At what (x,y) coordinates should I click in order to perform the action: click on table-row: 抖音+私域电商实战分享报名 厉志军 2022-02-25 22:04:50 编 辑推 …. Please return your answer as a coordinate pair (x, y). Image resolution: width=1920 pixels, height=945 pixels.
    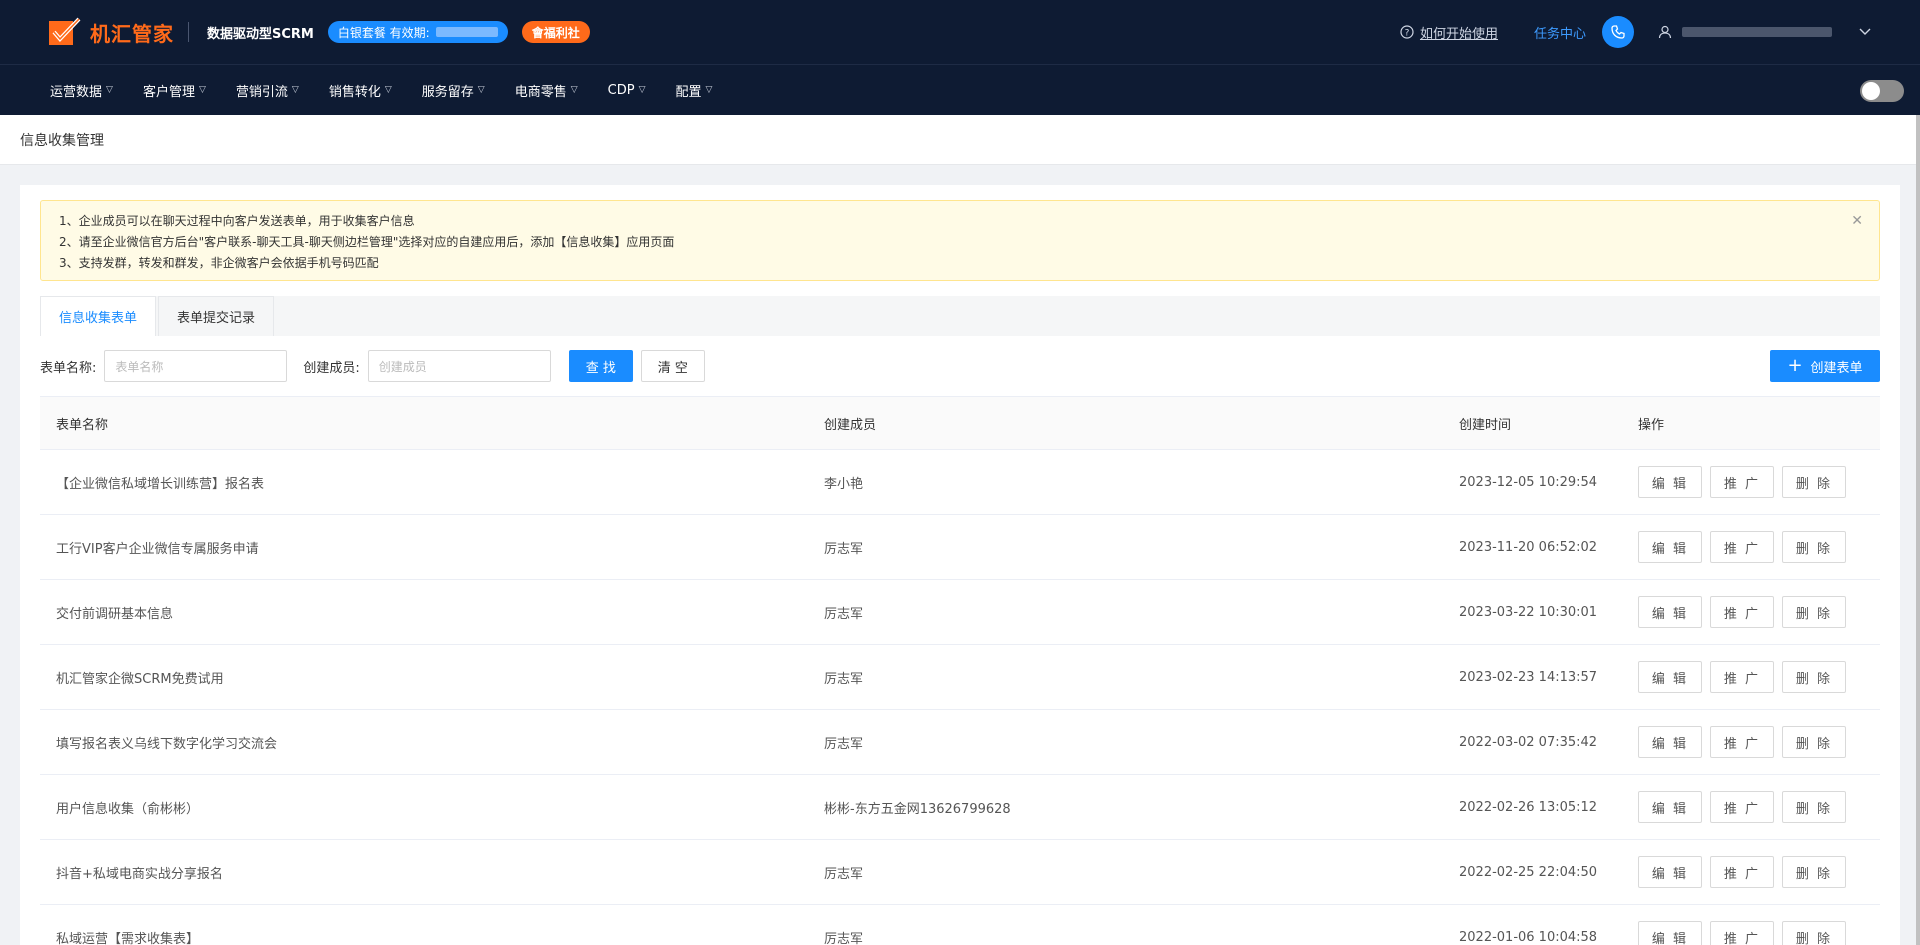
    Looking at the image, I should click on (960, 872).